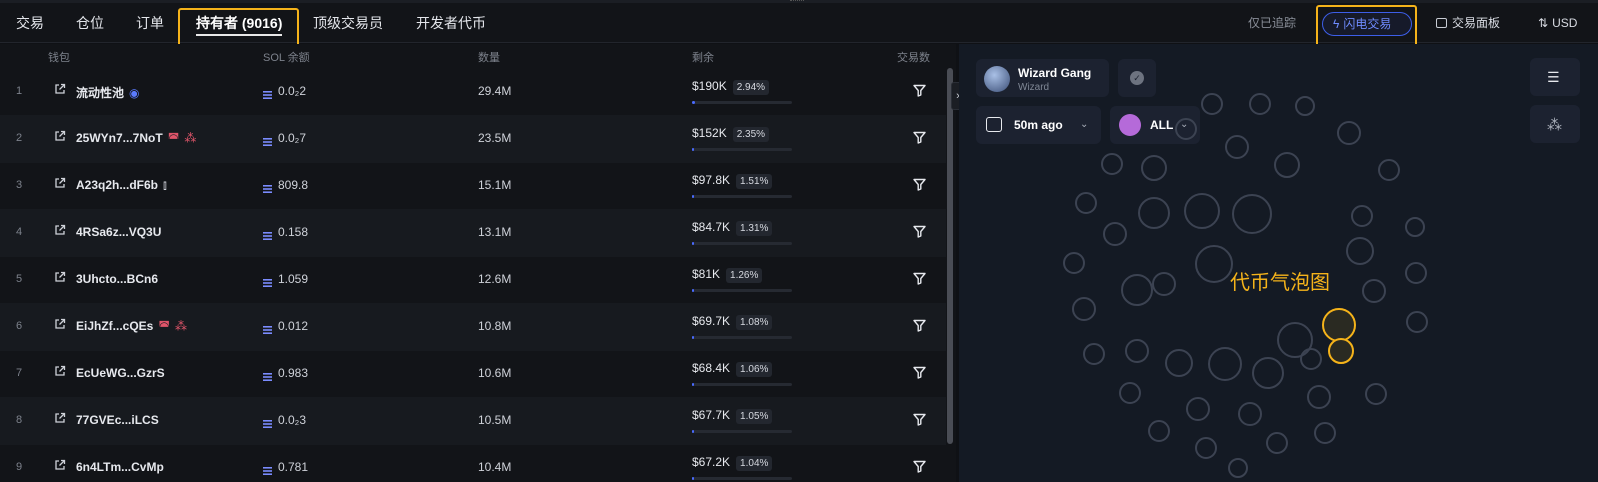  I want to click on table-row: 8 77GVEc...iLCS 0.0₂3 10.5M $67.7K 1.05%, so click(473, 421).